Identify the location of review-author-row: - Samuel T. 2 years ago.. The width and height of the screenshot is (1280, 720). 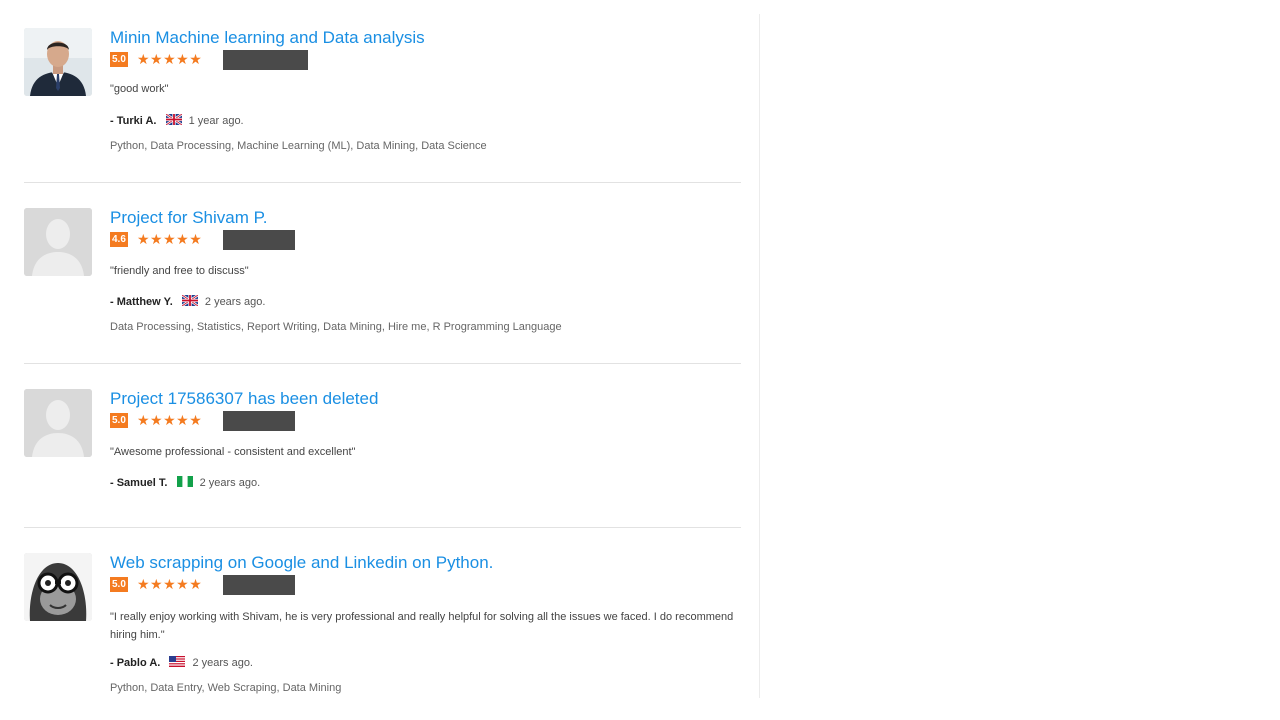
(185, 483).